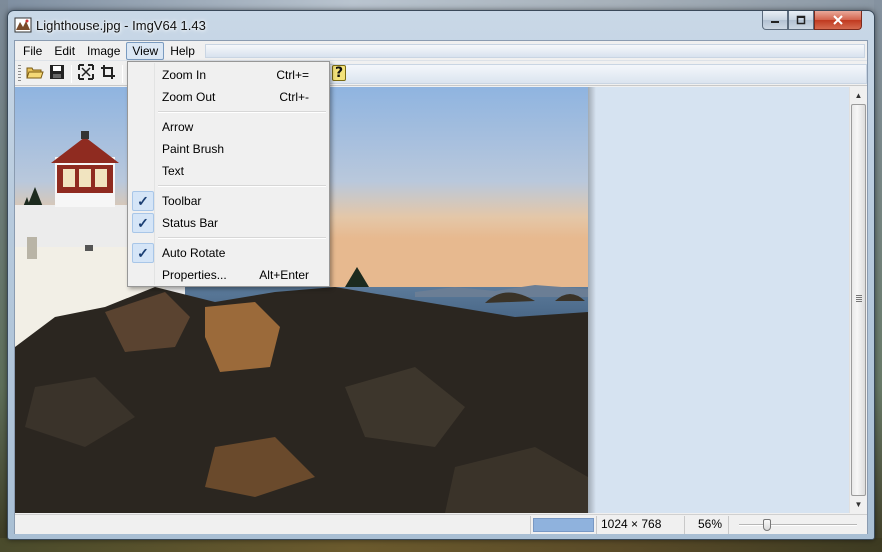 The image size is (882, 552). Describe the element at coordinates (145, 50) in the screenshot. I see `menu-view: View` at that location.